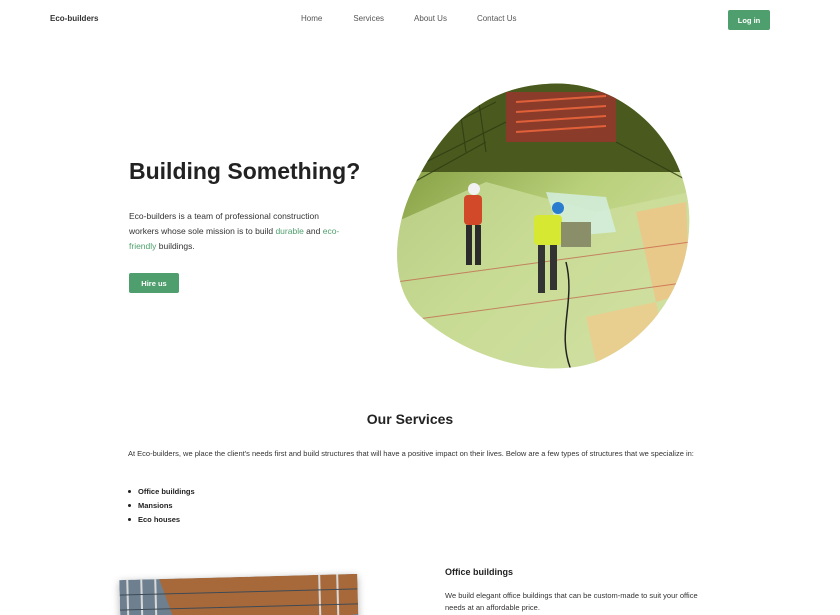 The width and height of the screenshot is (840, 615). Describe the element at coordinates (311, 18) in the screenshot. I see `nav-link-home: Home` at that location.